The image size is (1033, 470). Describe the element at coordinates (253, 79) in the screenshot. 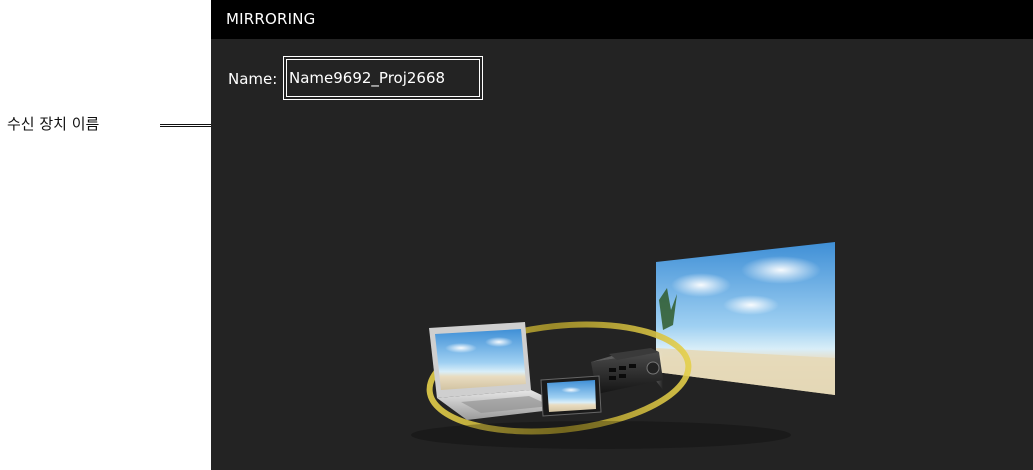

I see `device-name-label: Name:` at that location.